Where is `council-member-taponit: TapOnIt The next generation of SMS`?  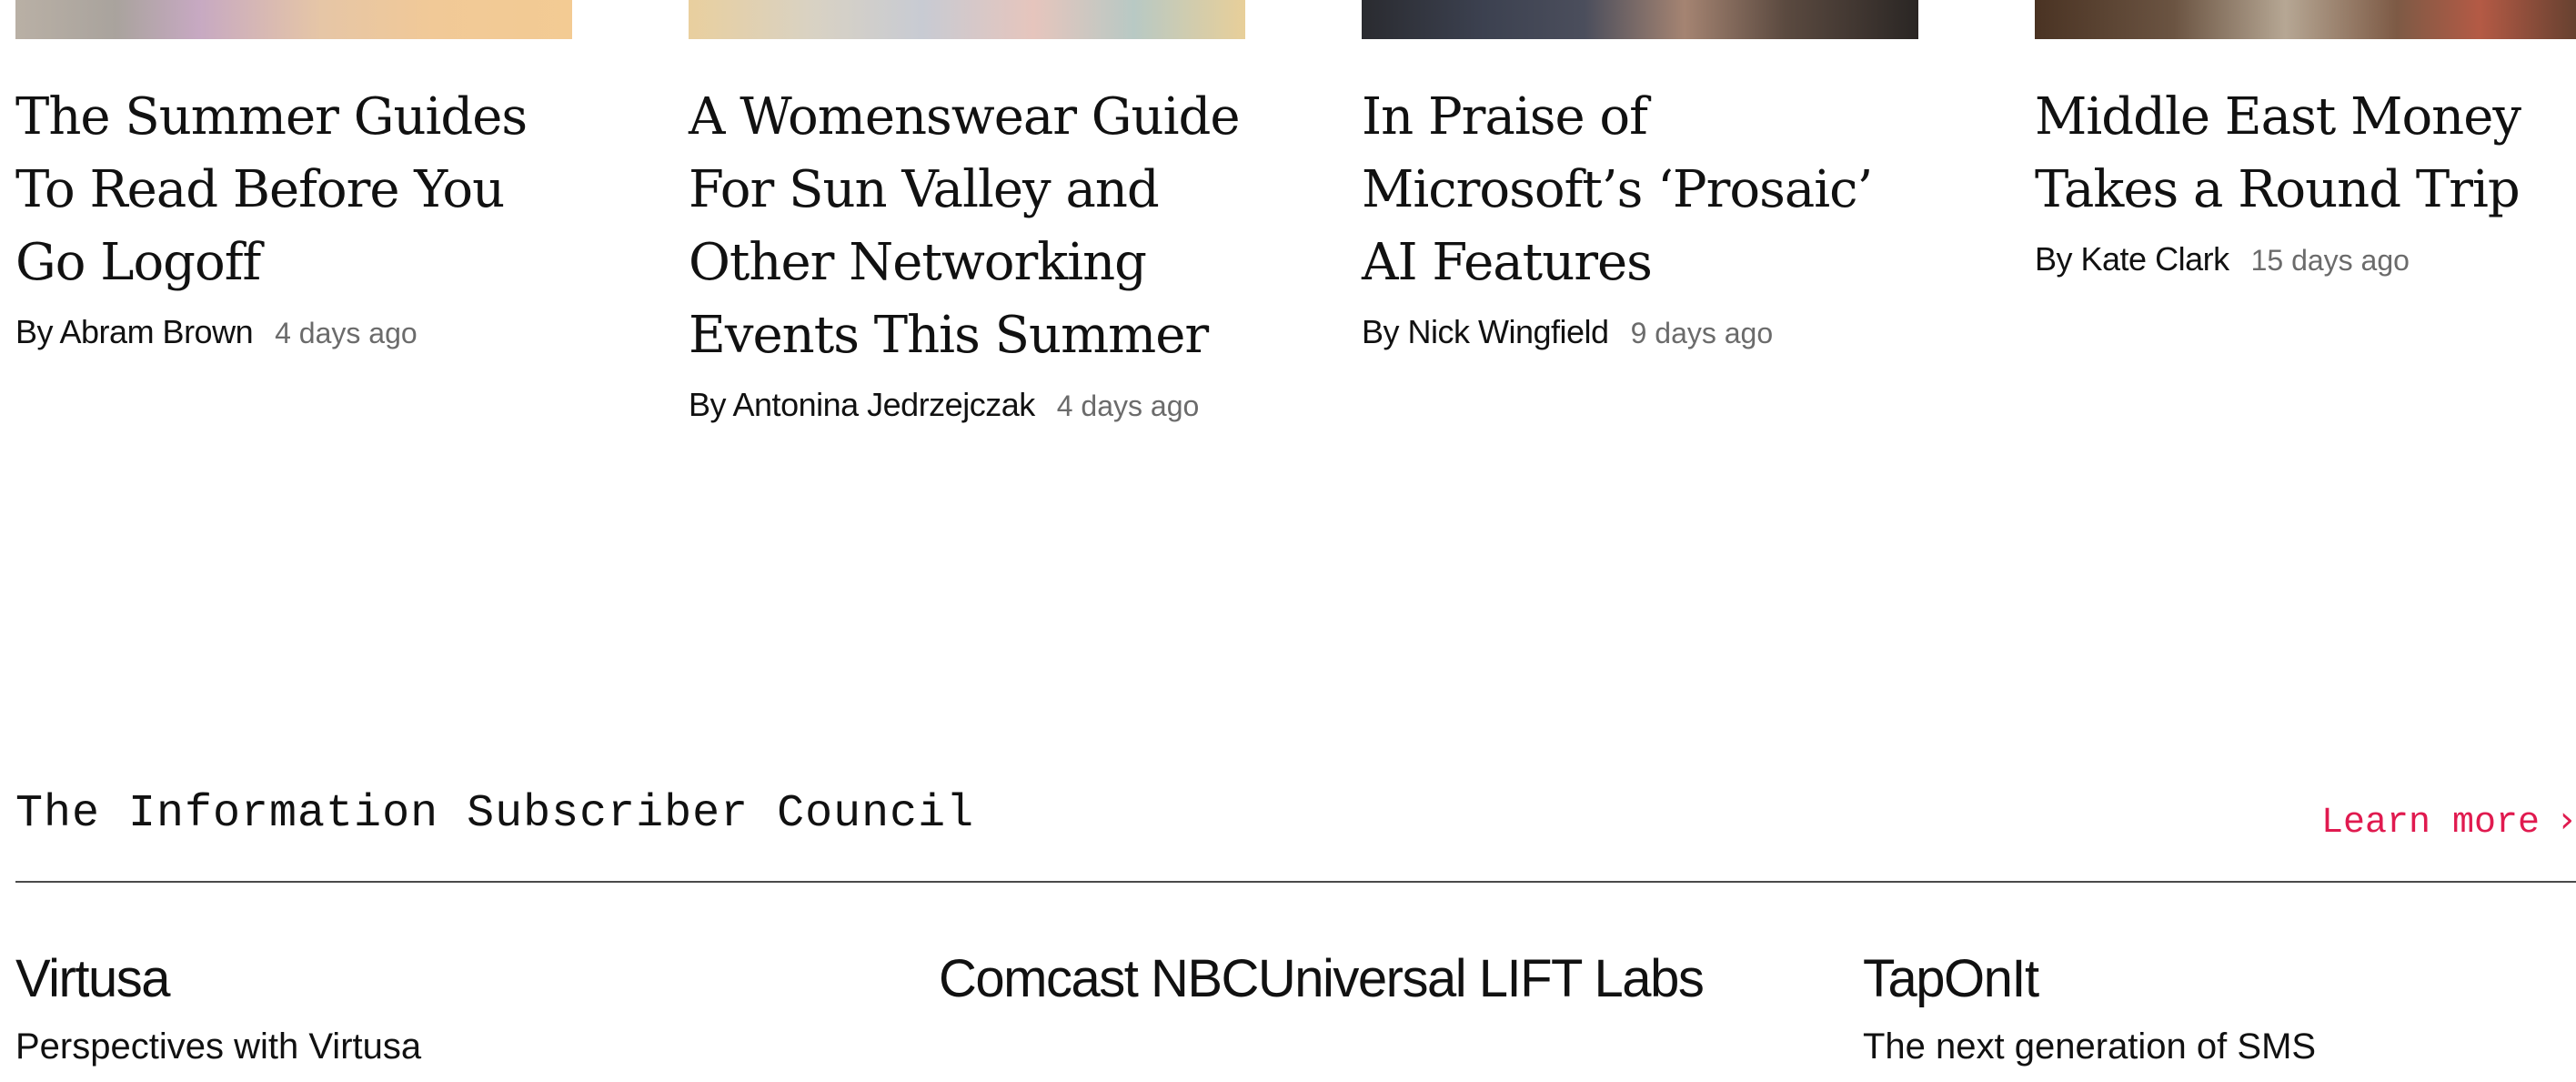
council-member-taponit: TapOnIt The next generation of SMS is located at coordinates (2208, 1009).